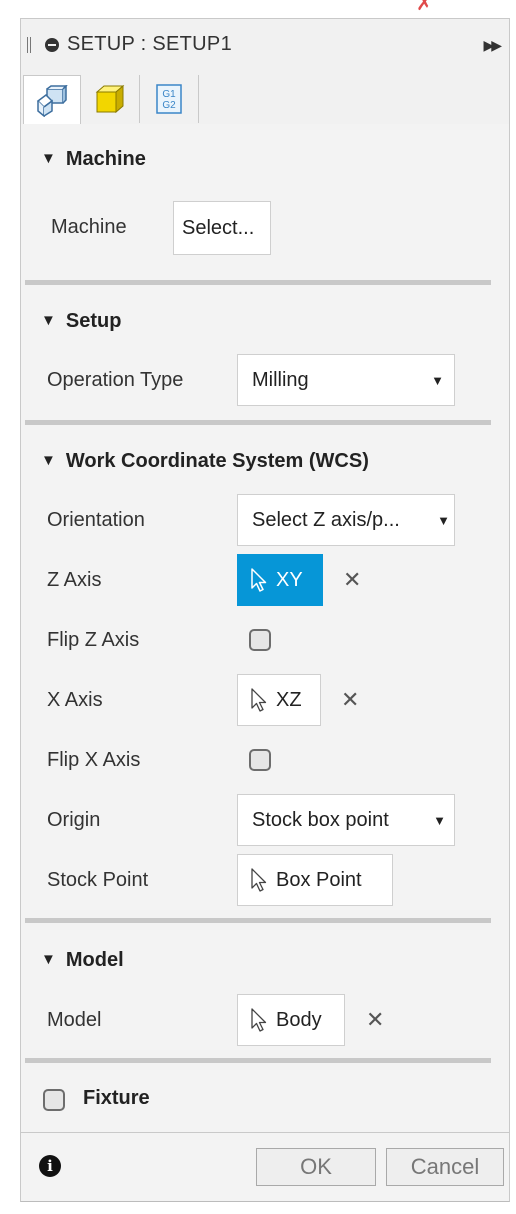 This screenshot has height=1214, width=516. What do you see at coordinates (260, 760) in the screenshot?
I see `flip-x-checkbox` at bounding box center [260, 760].